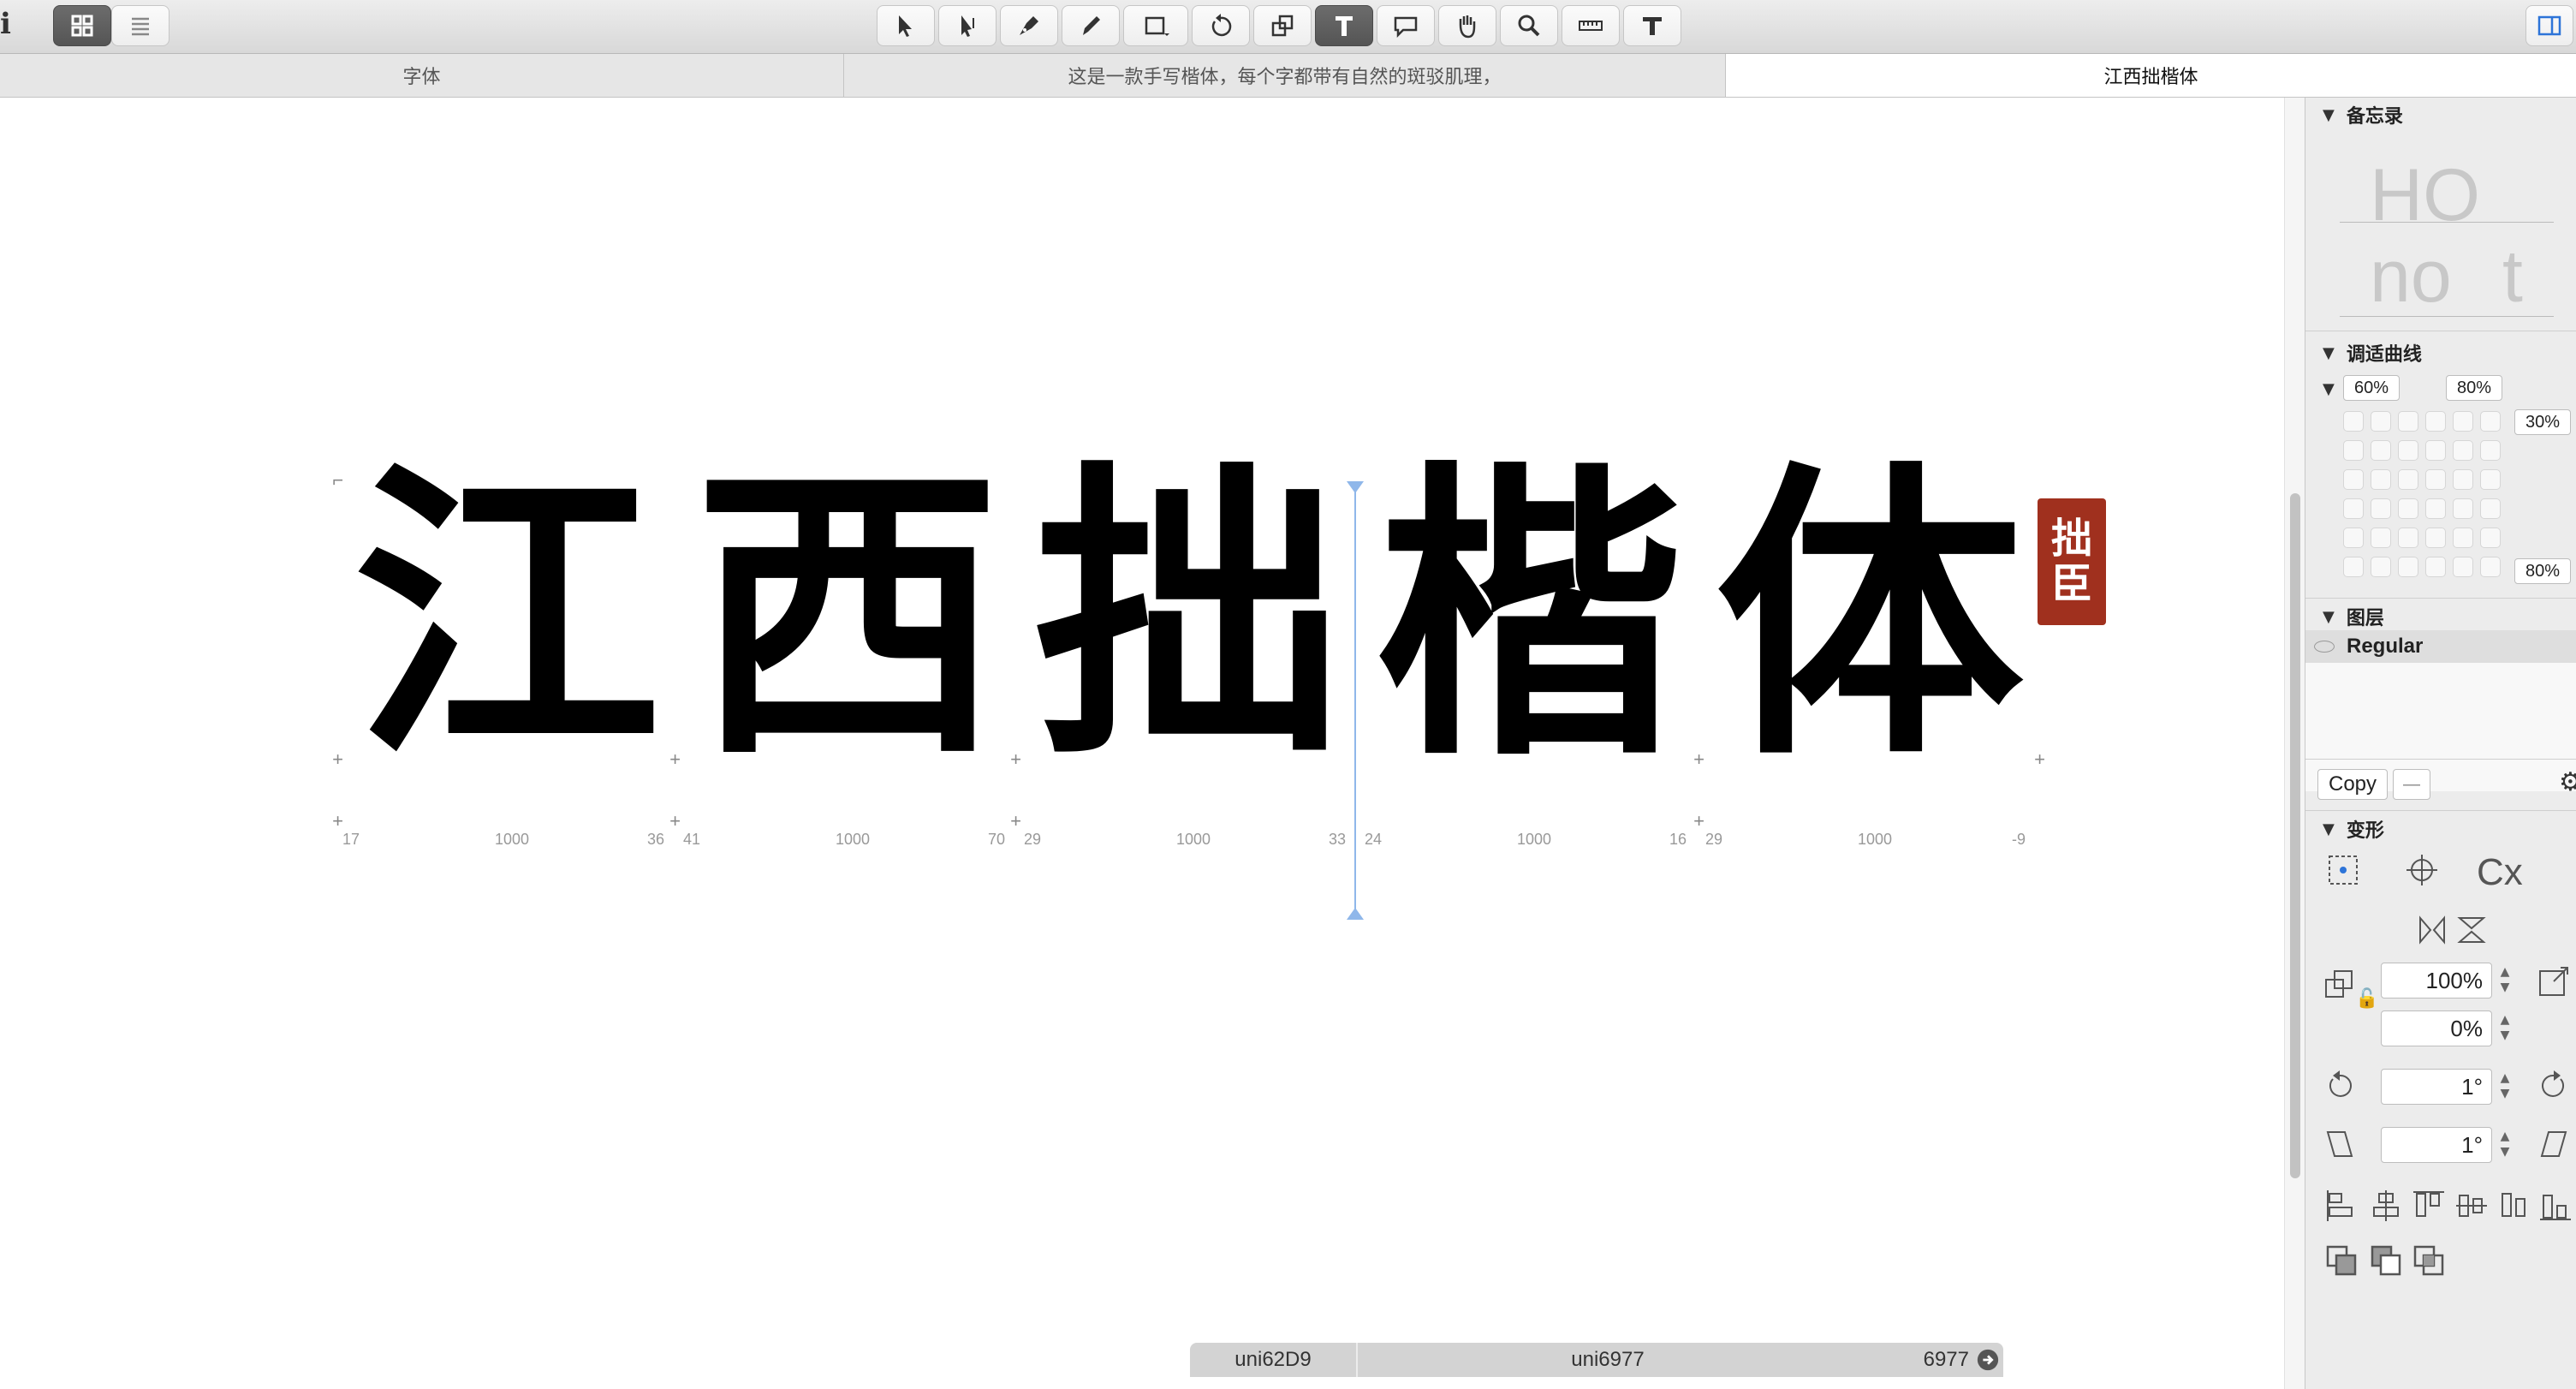  I want to click on align-center-icon, so click(2383, 1204).